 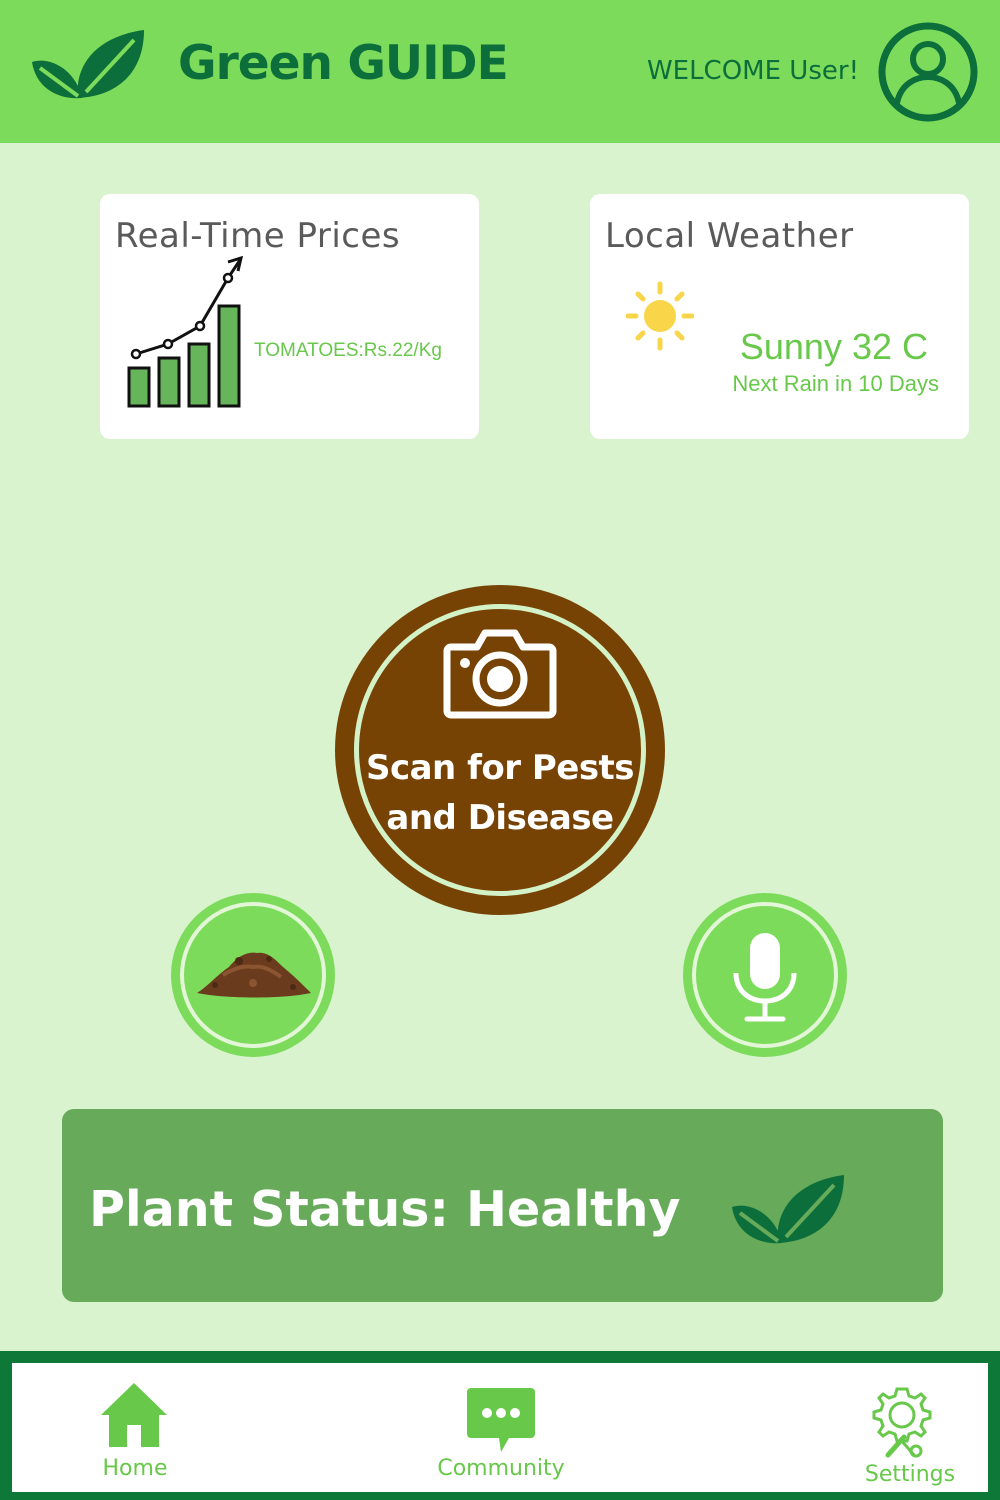 I want to click on home-icon, so click(x=134, y=1415).